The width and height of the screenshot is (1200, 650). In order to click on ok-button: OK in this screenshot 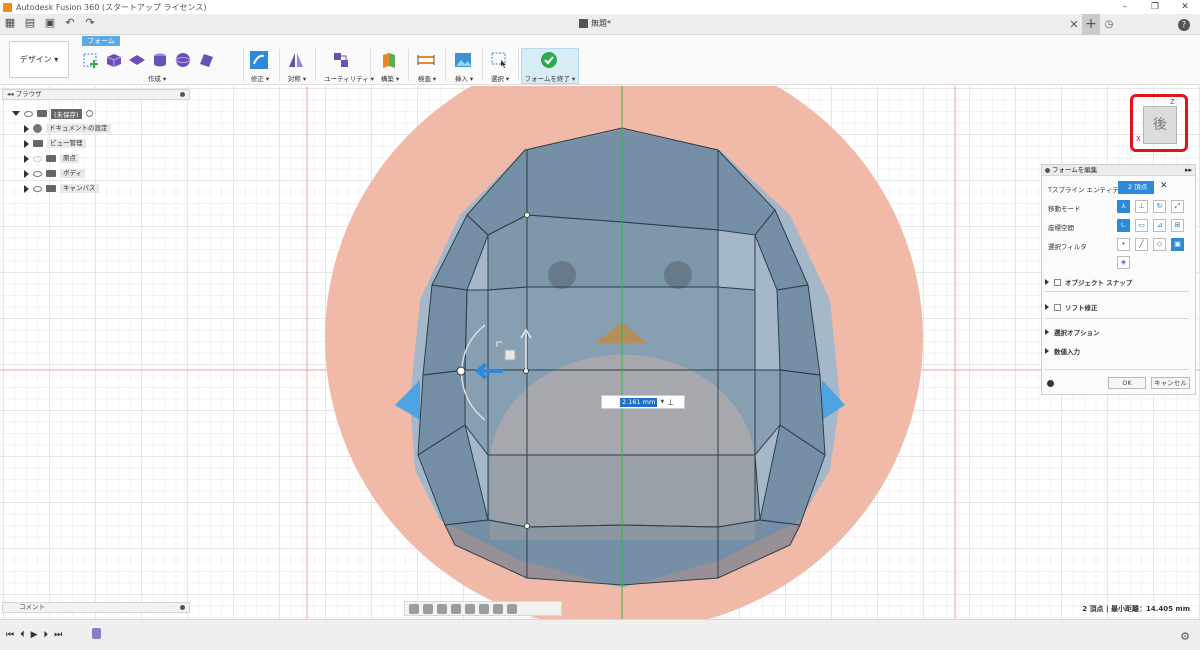, I will do `click(1127, 383)`.